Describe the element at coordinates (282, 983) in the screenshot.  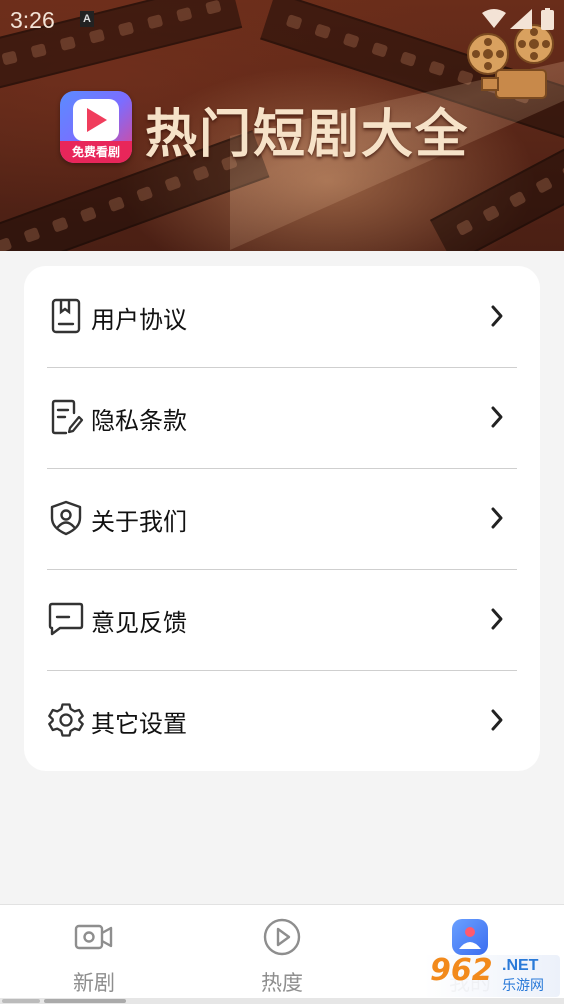
I see `tab-label: 热度` at that location.